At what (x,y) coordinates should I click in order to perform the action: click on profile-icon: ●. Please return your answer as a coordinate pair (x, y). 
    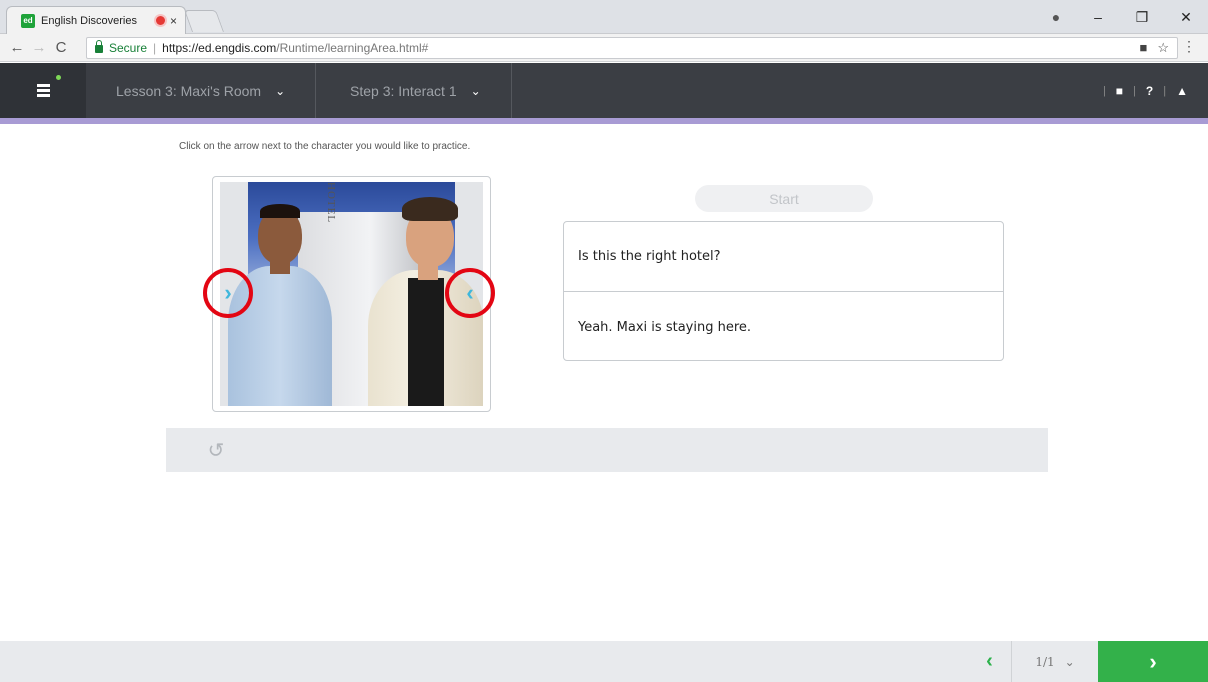
    Looking at the image, I should click on (1056, 17).